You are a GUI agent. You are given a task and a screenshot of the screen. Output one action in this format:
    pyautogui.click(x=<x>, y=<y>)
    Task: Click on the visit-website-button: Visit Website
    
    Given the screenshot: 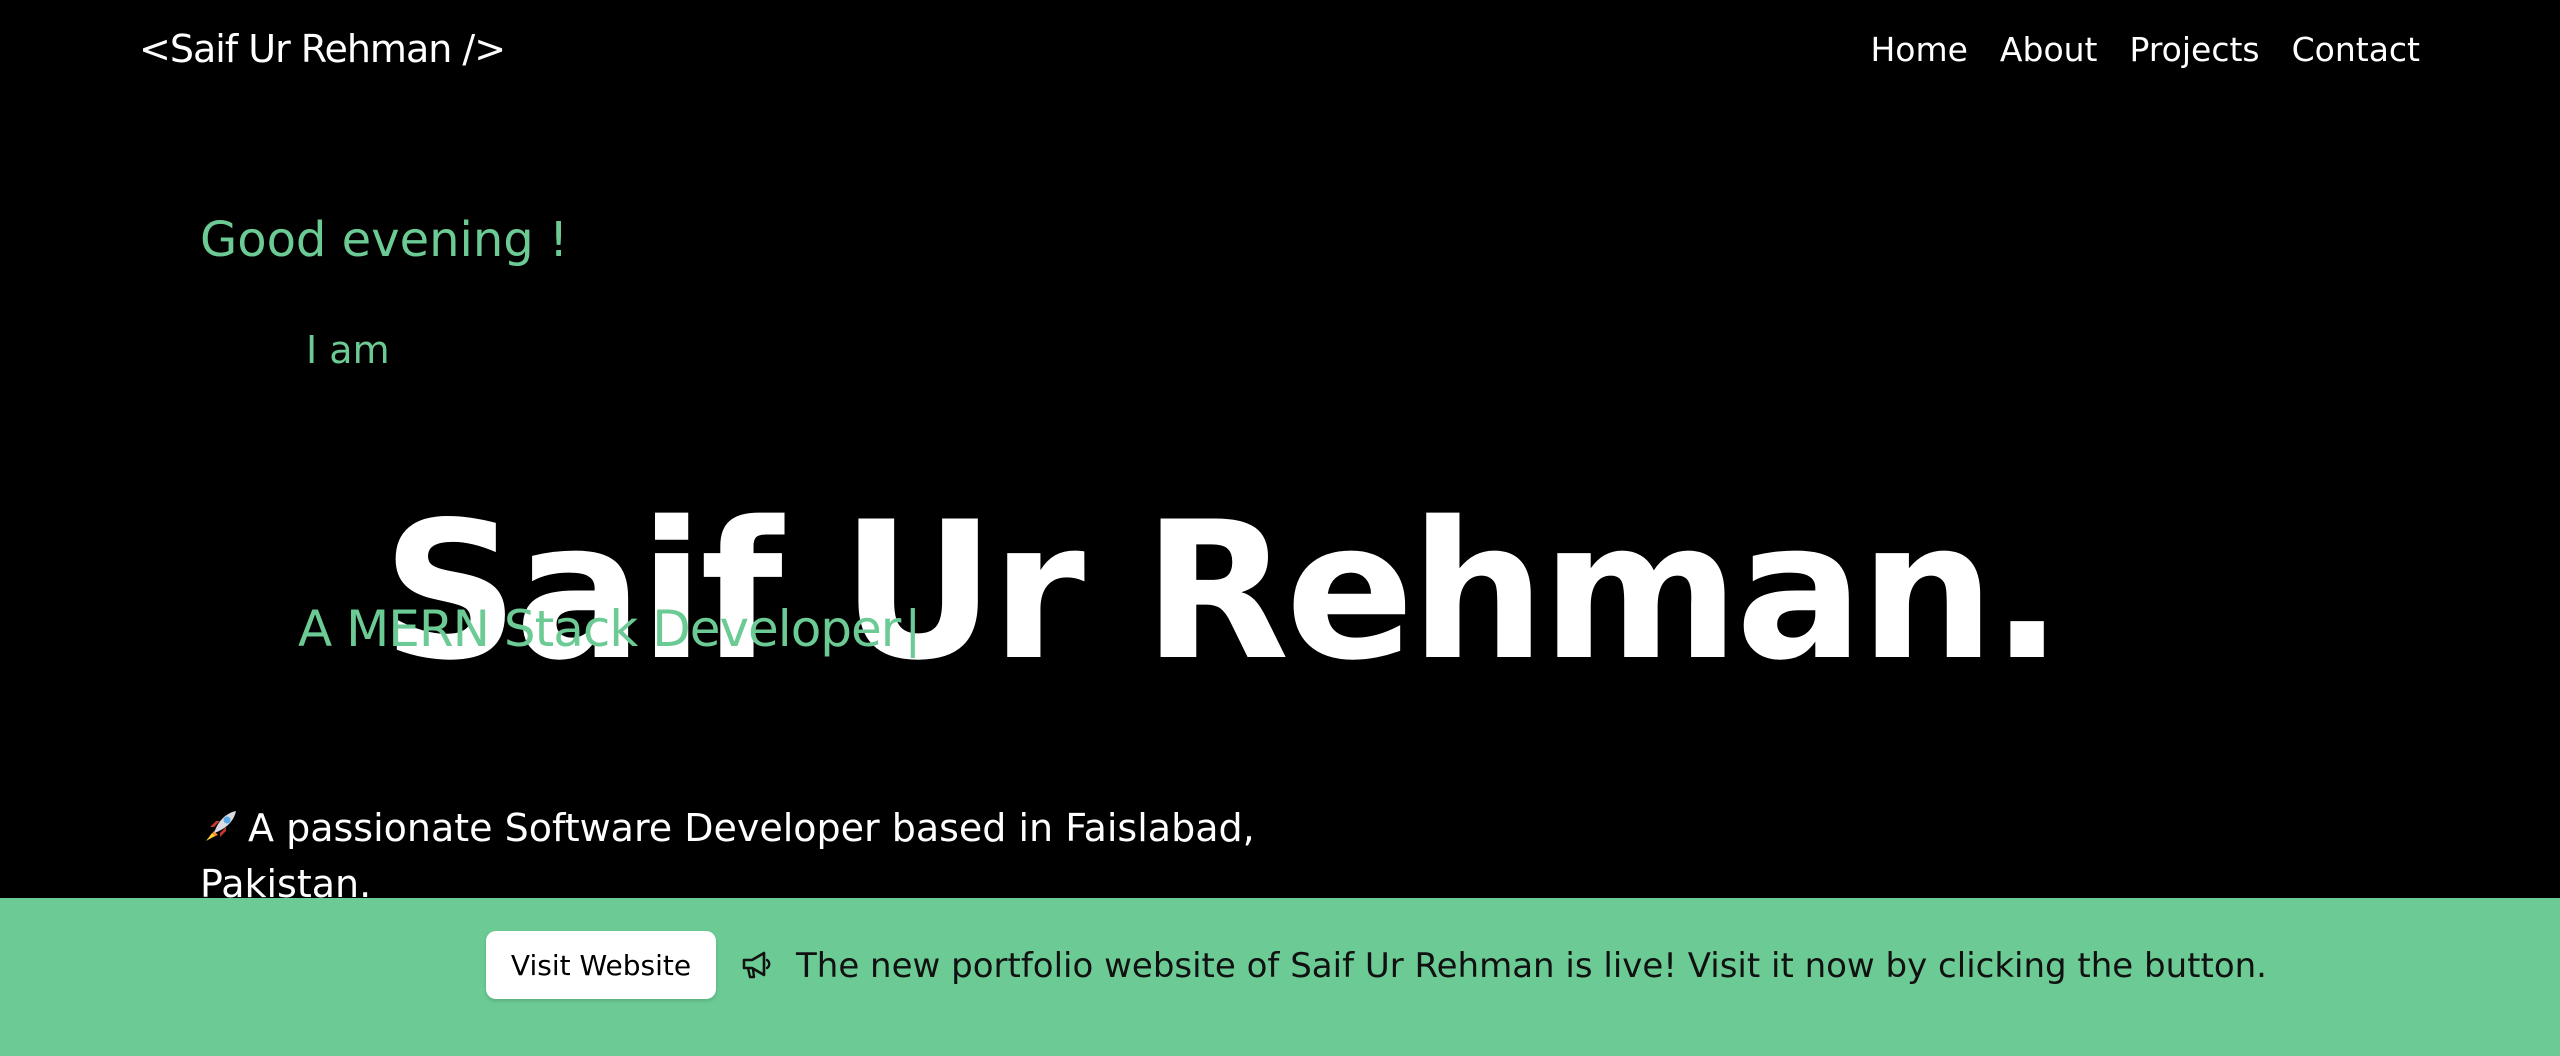 What is the action you would take?
    pyautogui.click(x=601, y=965)
    